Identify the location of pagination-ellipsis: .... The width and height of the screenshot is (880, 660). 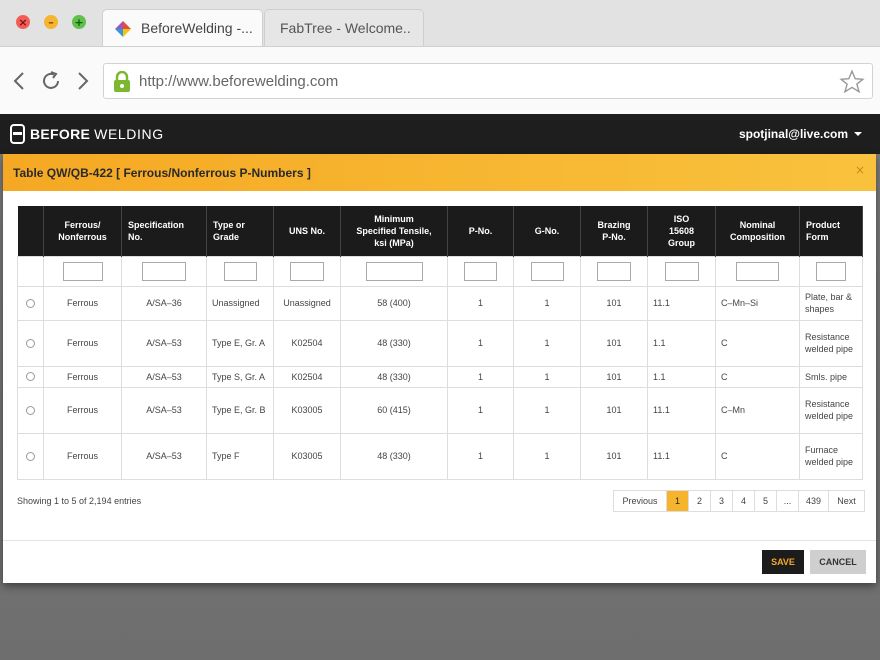
(787, 501).